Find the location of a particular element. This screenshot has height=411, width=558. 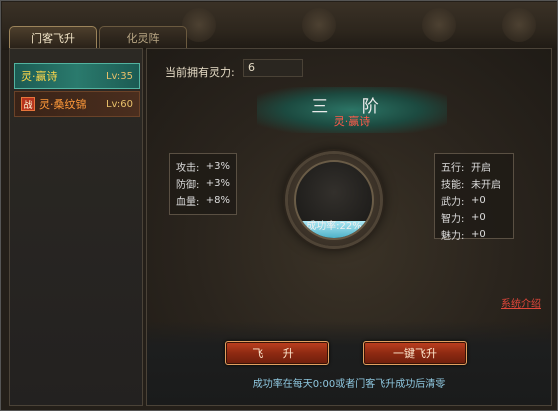

stat-row: 防御: +3% is located at coordinates (203, 183).